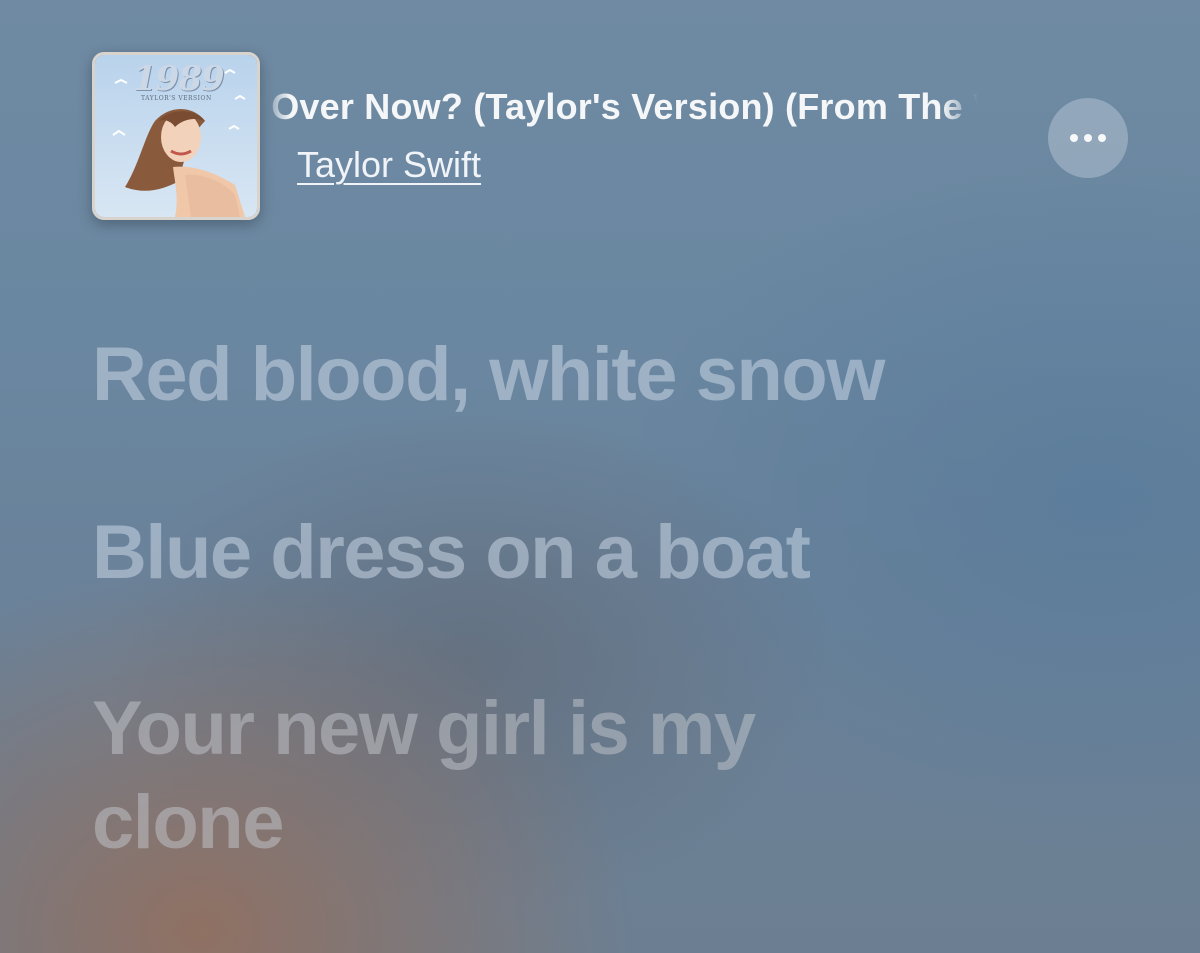 The width and height of the screenshot is (1200, 953). Describe the element at coordinates (176, 136) in the screenshot. I see `album-artwork: 1989 TAYLOR'S VERSION` at that location.